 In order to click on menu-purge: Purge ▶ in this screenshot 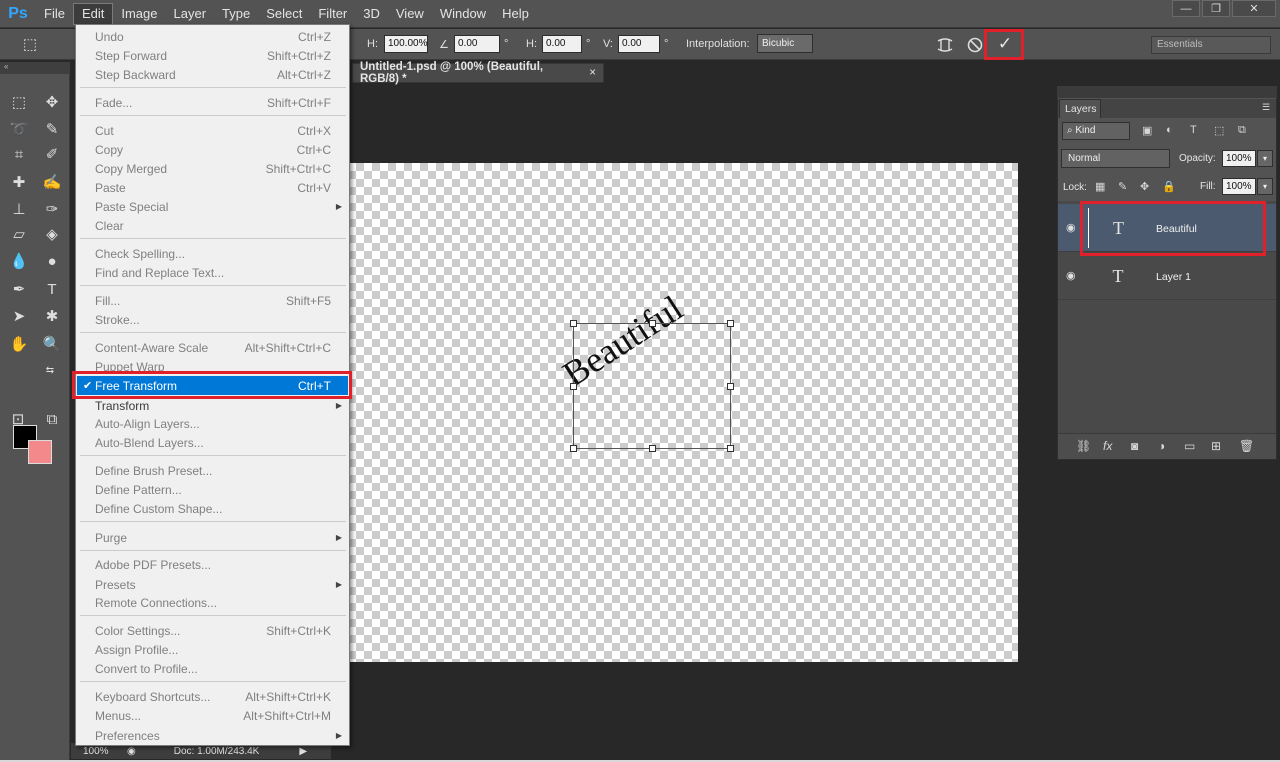, I will do `click(212, 537)`.